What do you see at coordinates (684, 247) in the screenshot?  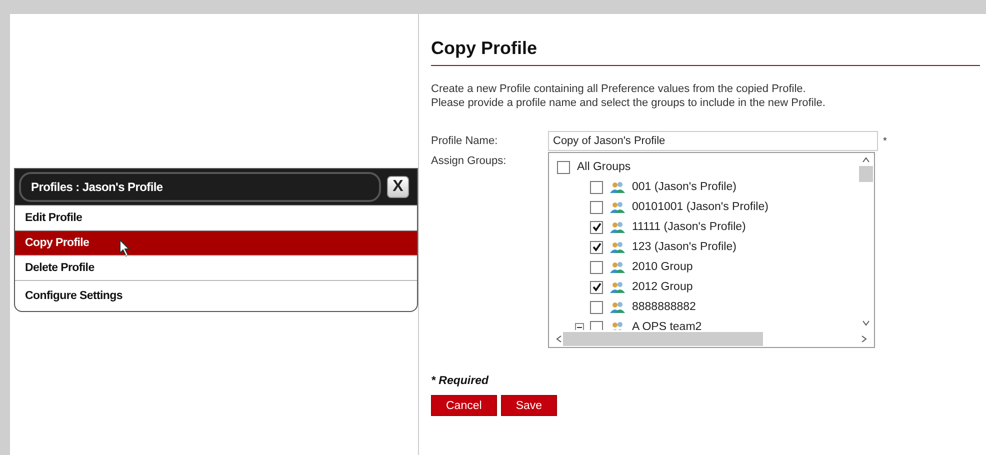 I see `tree-item: 123 (Jason's Profile)` at bounding box center [684, 247].